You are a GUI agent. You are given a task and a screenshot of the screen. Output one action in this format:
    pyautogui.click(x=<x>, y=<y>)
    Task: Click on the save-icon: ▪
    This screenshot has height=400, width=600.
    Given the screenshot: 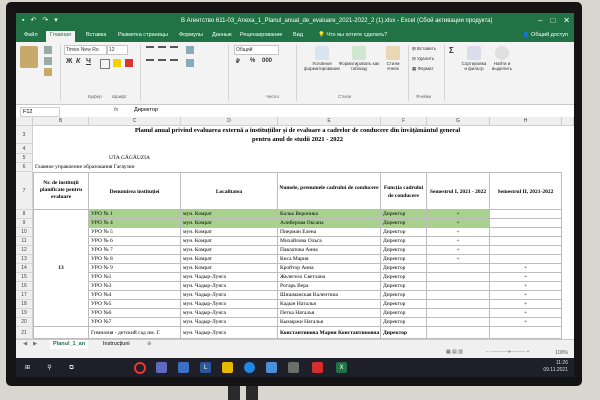 What is the action you would take?
    pyautogui.click(x=23, y=21)
    